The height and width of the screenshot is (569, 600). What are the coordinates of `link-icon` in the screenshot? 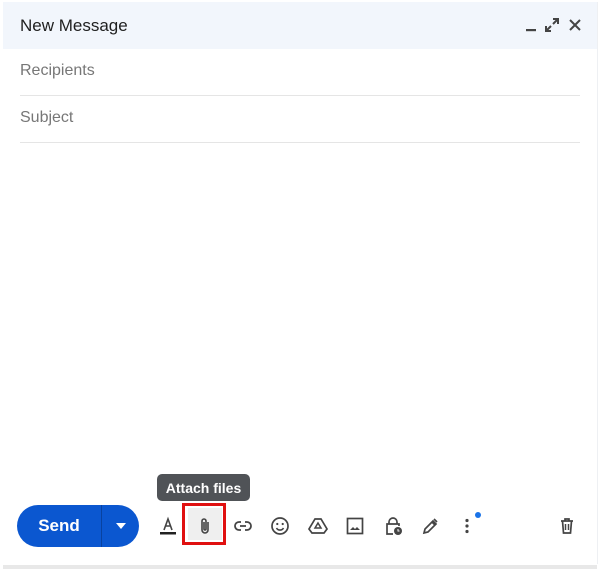 It's located at (243, 526).